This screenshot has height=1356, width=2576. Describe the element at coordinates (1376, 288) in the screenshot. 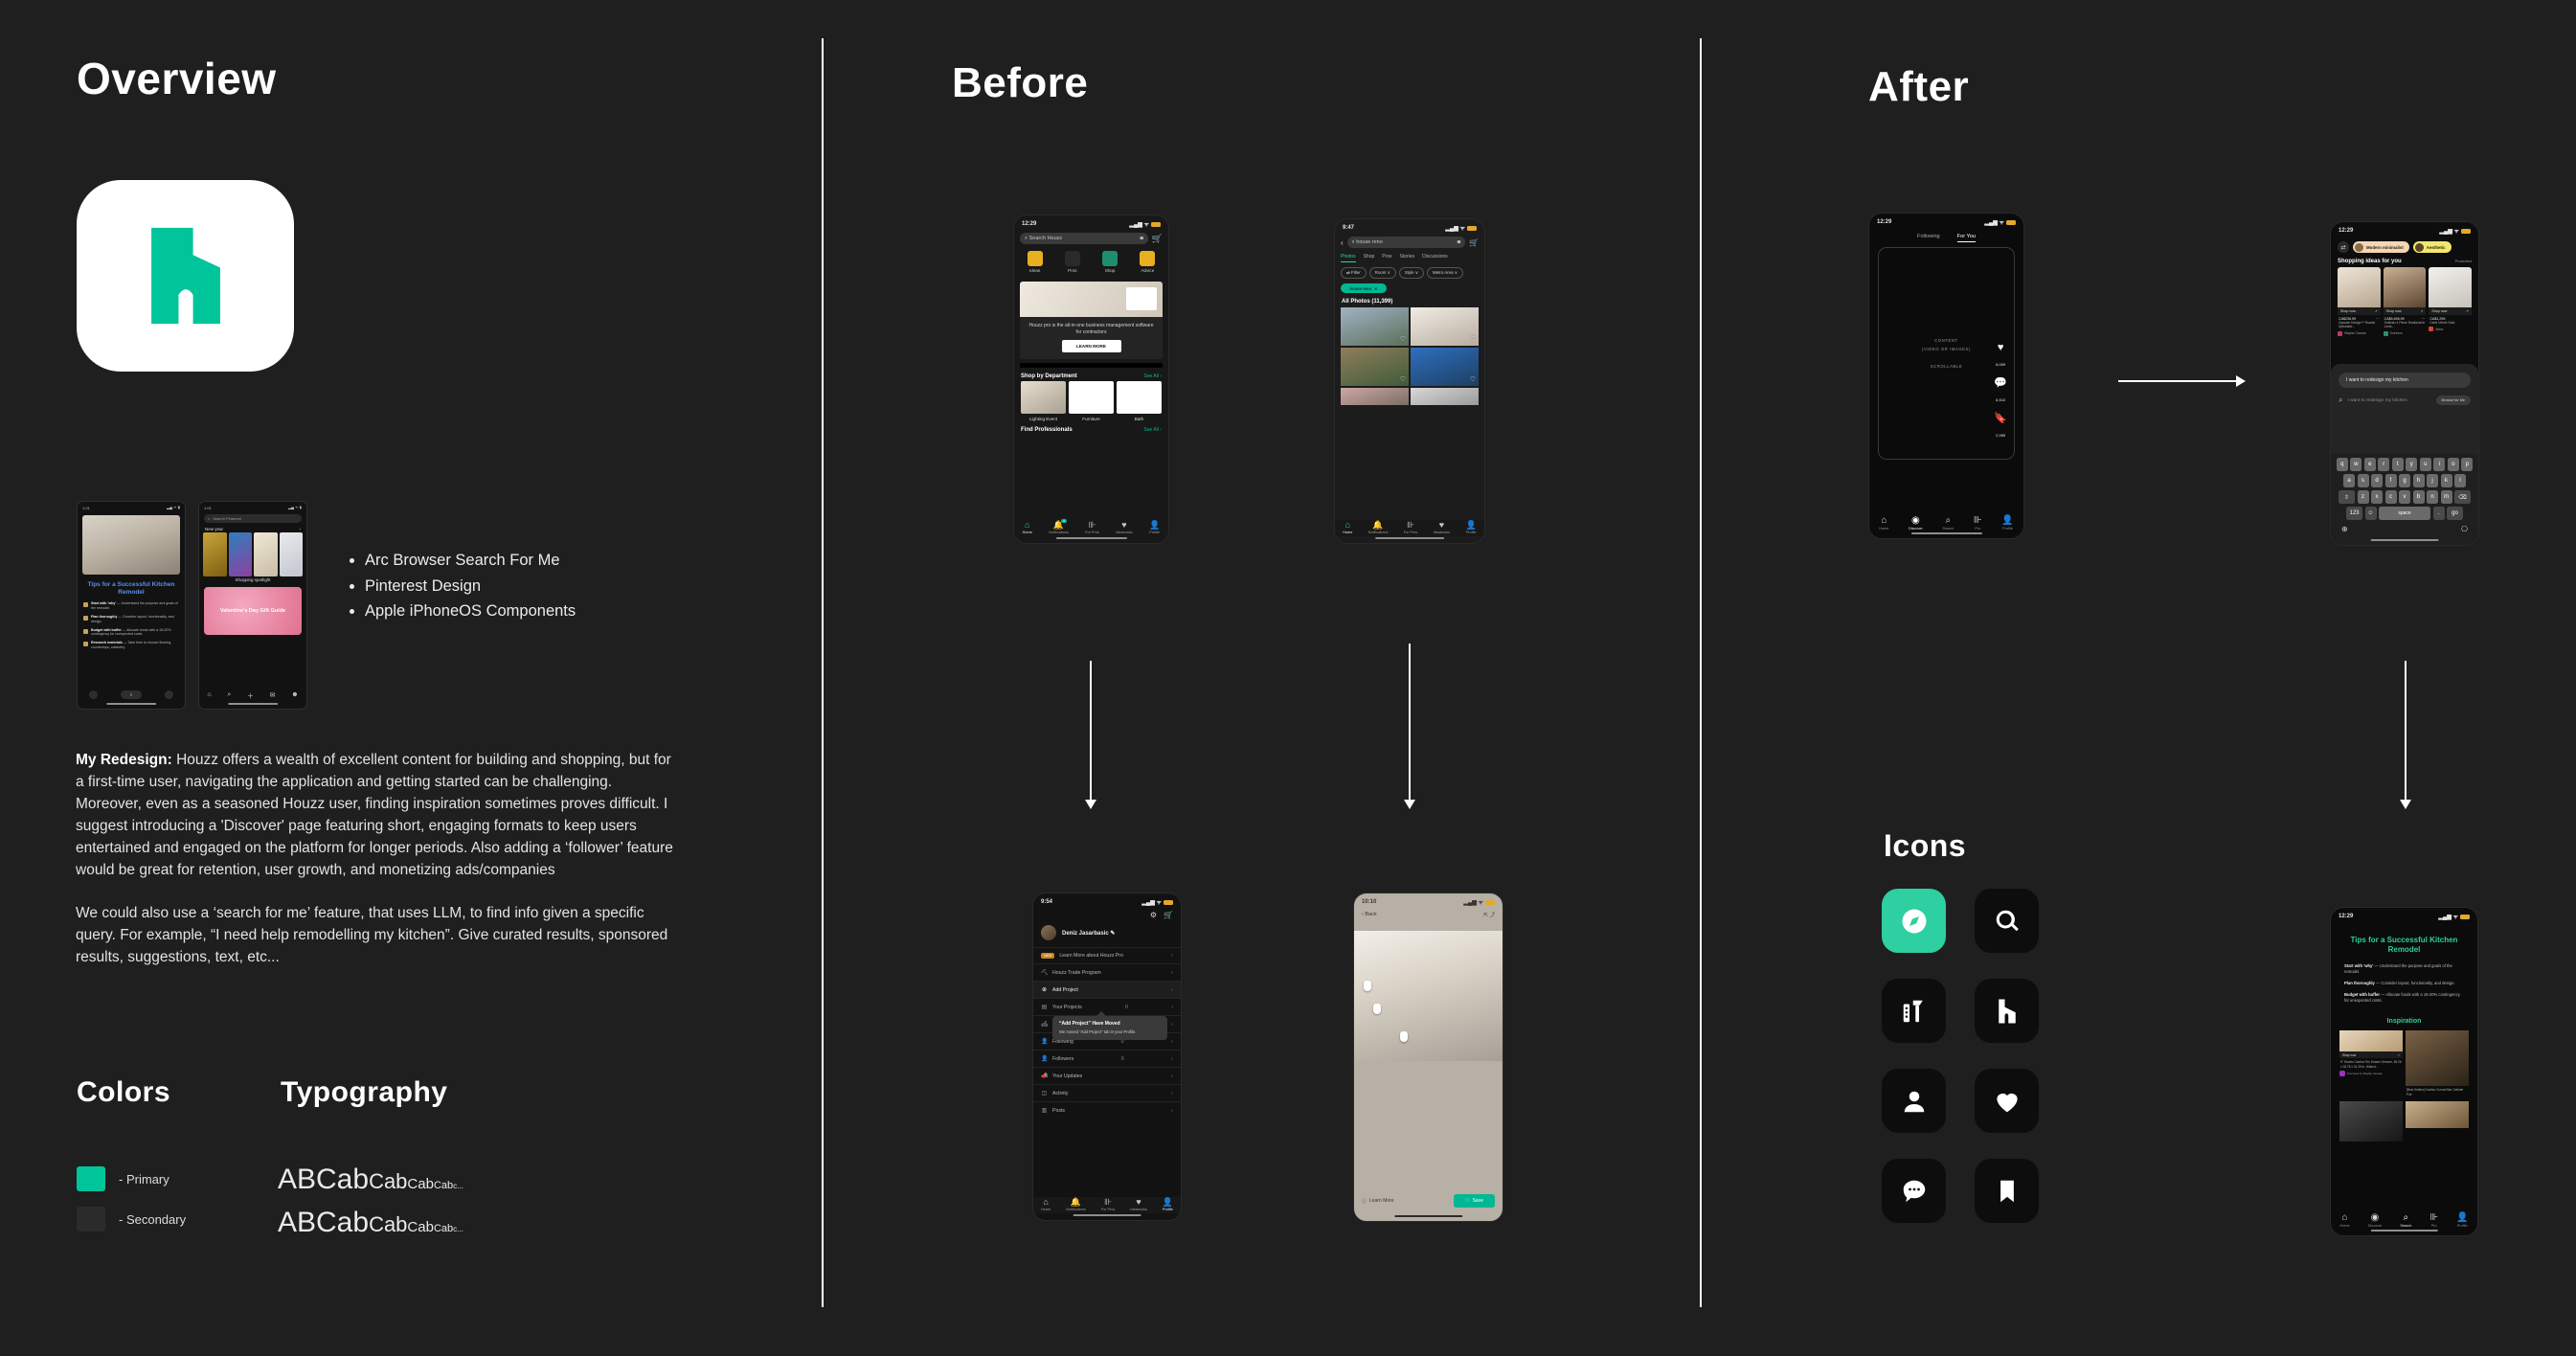

I see `close-icon: ✕` at that location.